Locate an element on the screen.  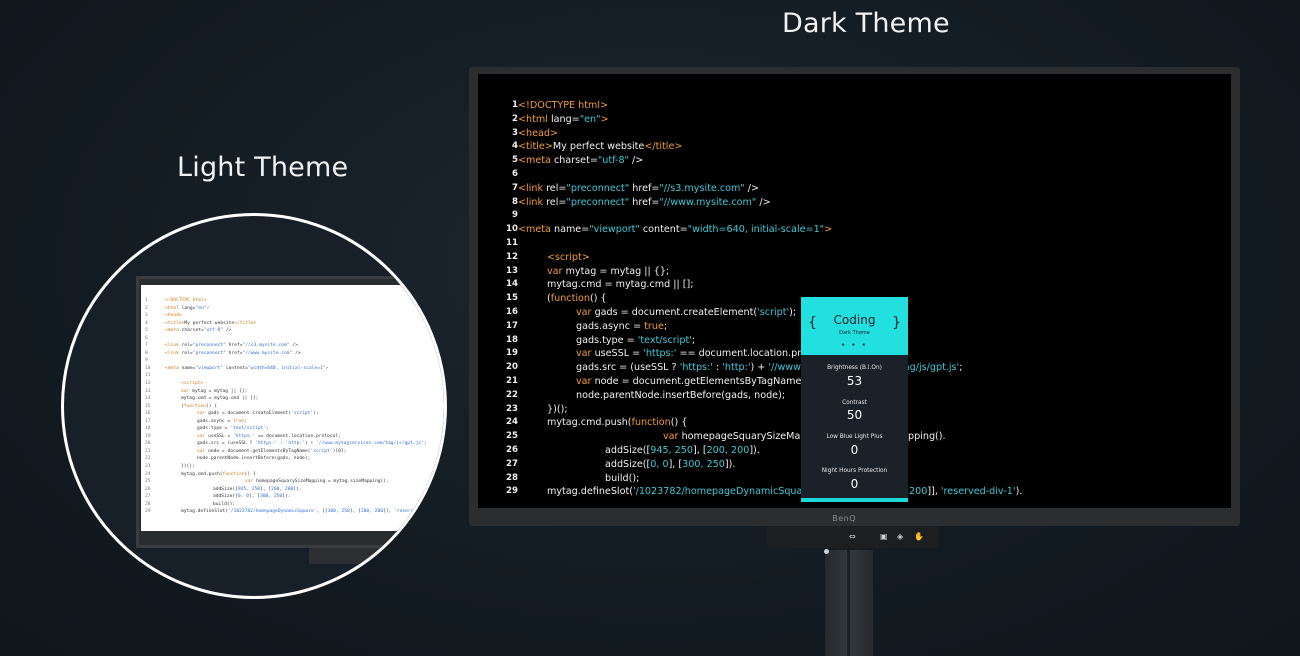
light-code-line: 23})(); is located at coordinates (170, 467).